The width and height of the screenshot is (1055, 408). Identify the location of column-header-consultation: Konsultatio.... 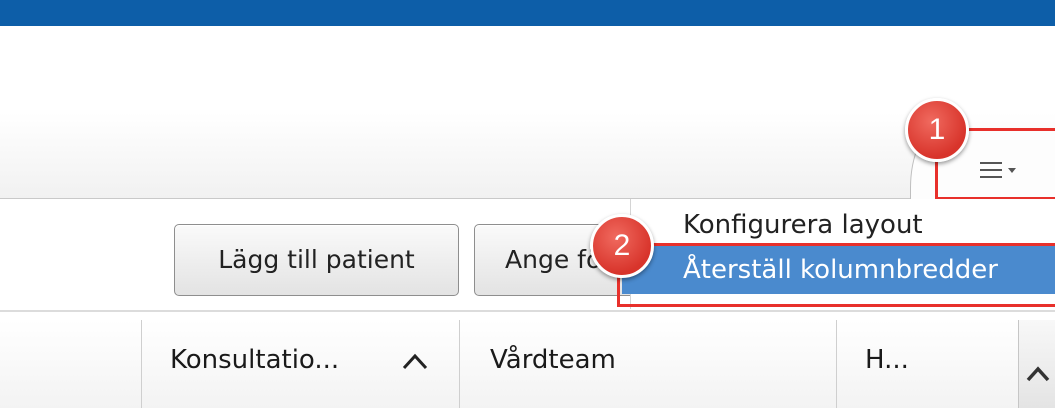
(254, 360).